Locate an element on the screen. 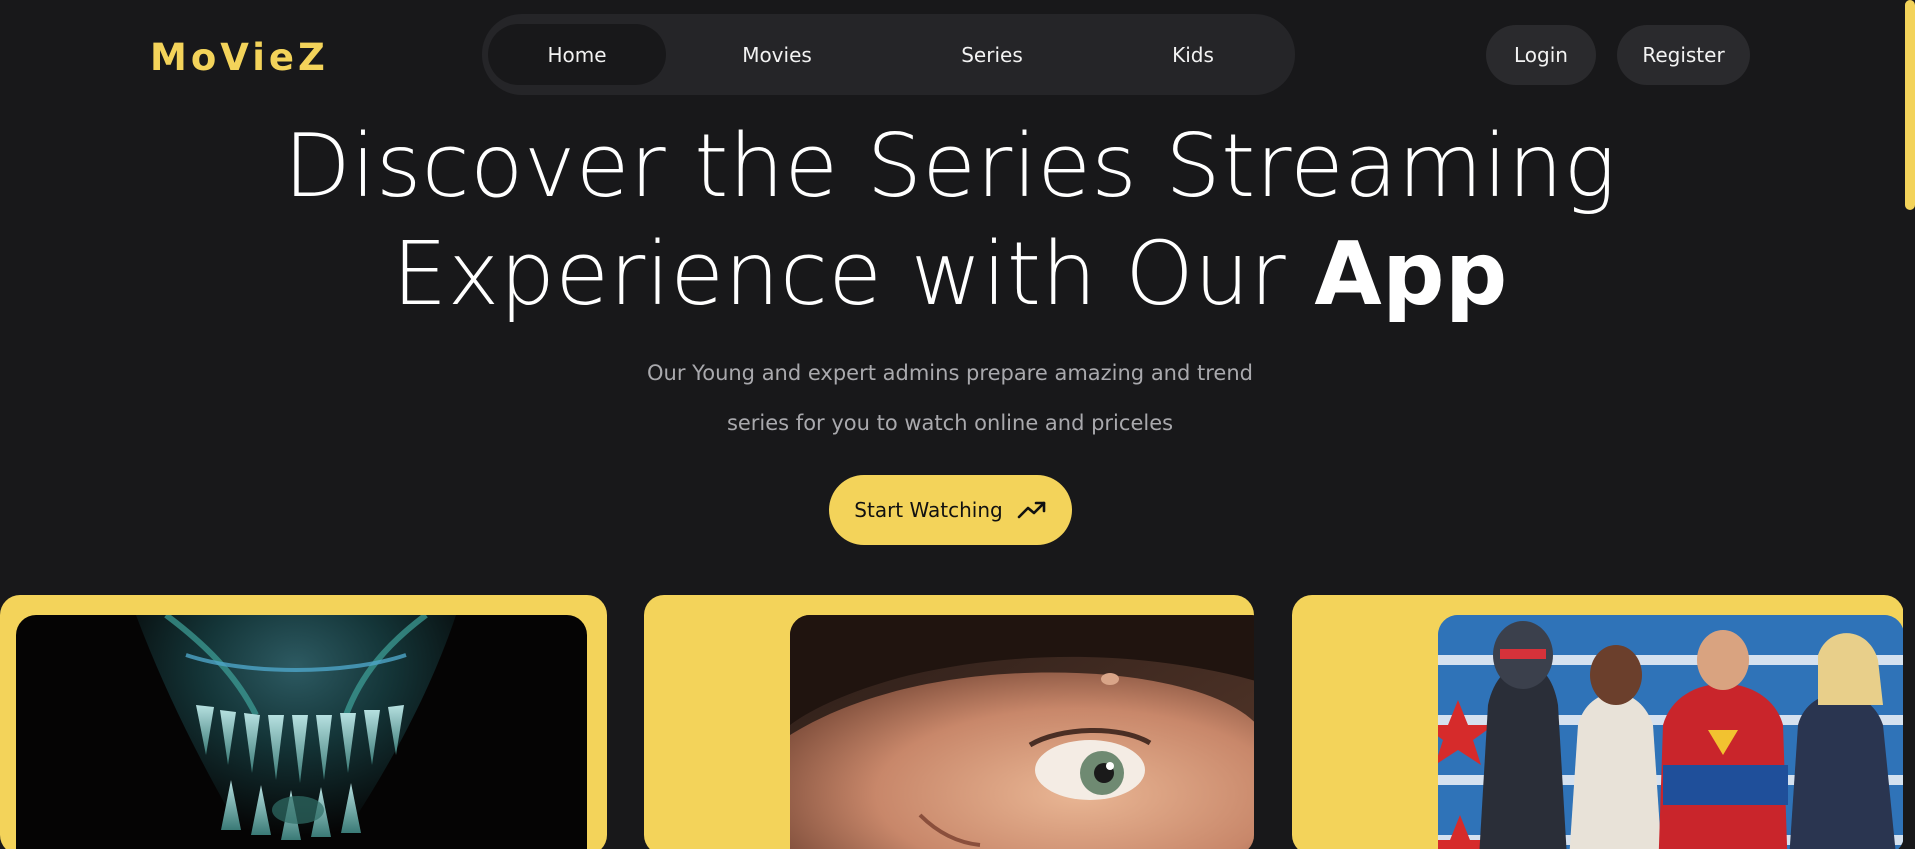  page-scrollbar is located at coordinates (1909, 424).